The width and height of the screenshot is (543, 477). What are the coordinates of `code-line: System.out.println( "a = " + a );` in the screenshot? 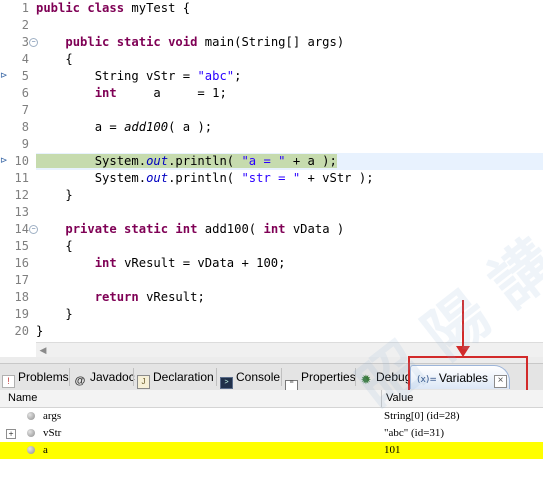 It's located at (289, 161).